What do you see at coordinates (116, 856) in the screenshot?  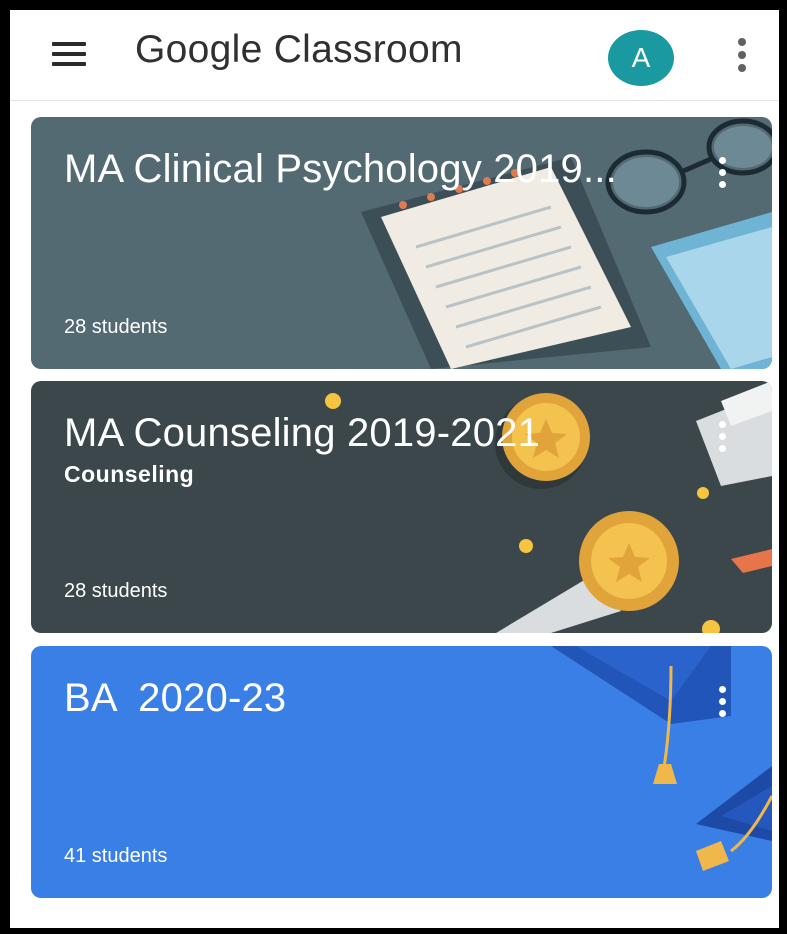 I see `student-count: 41 students` at bounding box center [116, 856].